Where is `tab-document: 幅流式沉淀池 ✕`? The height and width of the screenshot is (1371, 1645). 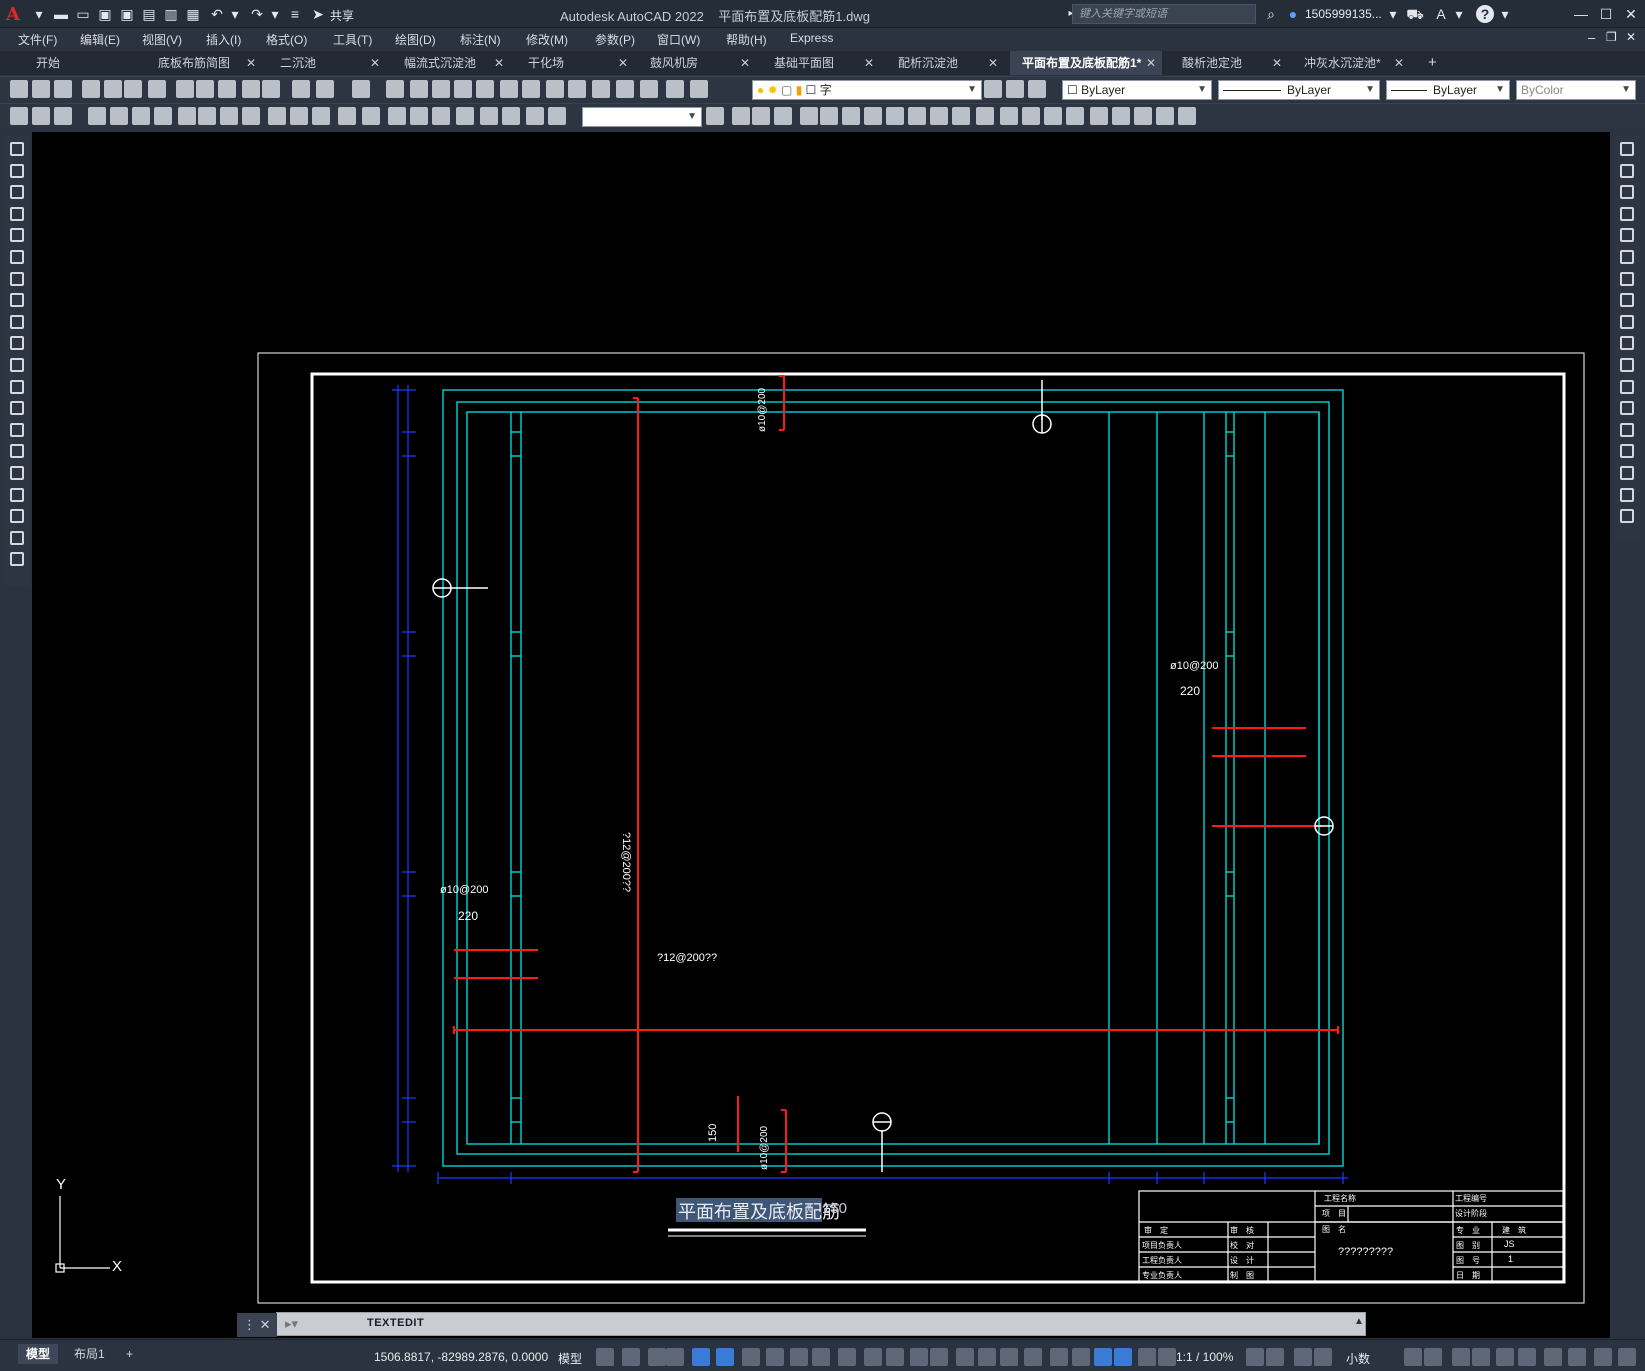
tab-document: 幅流式沉淀池 ✕ is located at coordinates (451, 63).